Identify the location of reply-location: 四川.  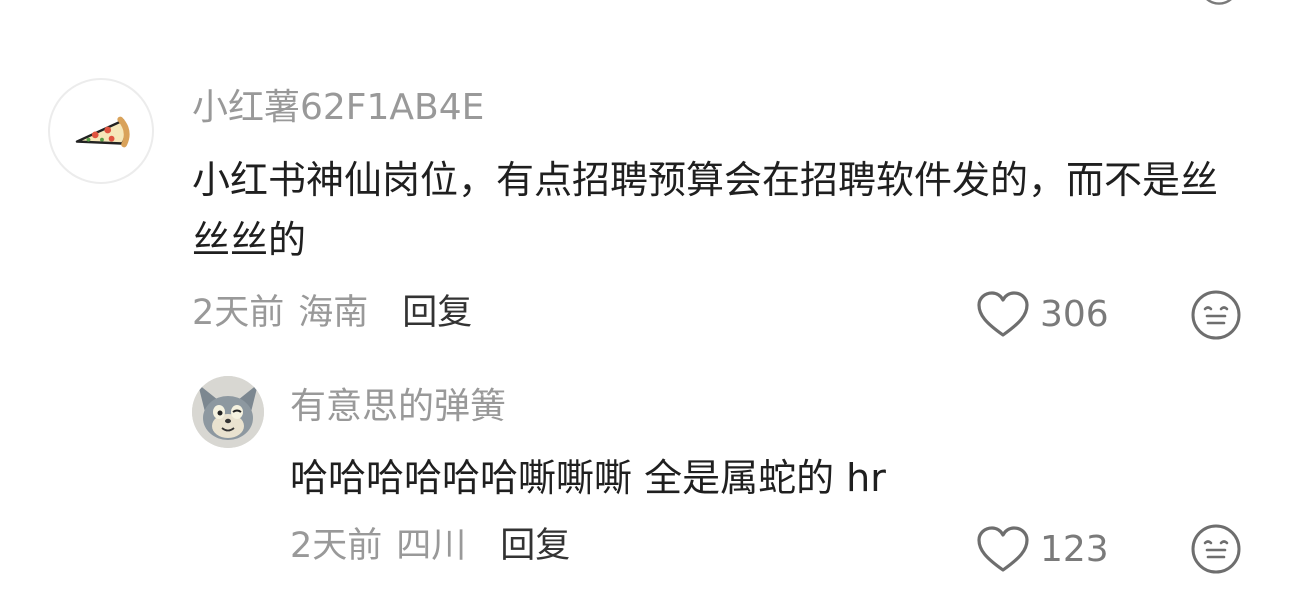
(431, 546).